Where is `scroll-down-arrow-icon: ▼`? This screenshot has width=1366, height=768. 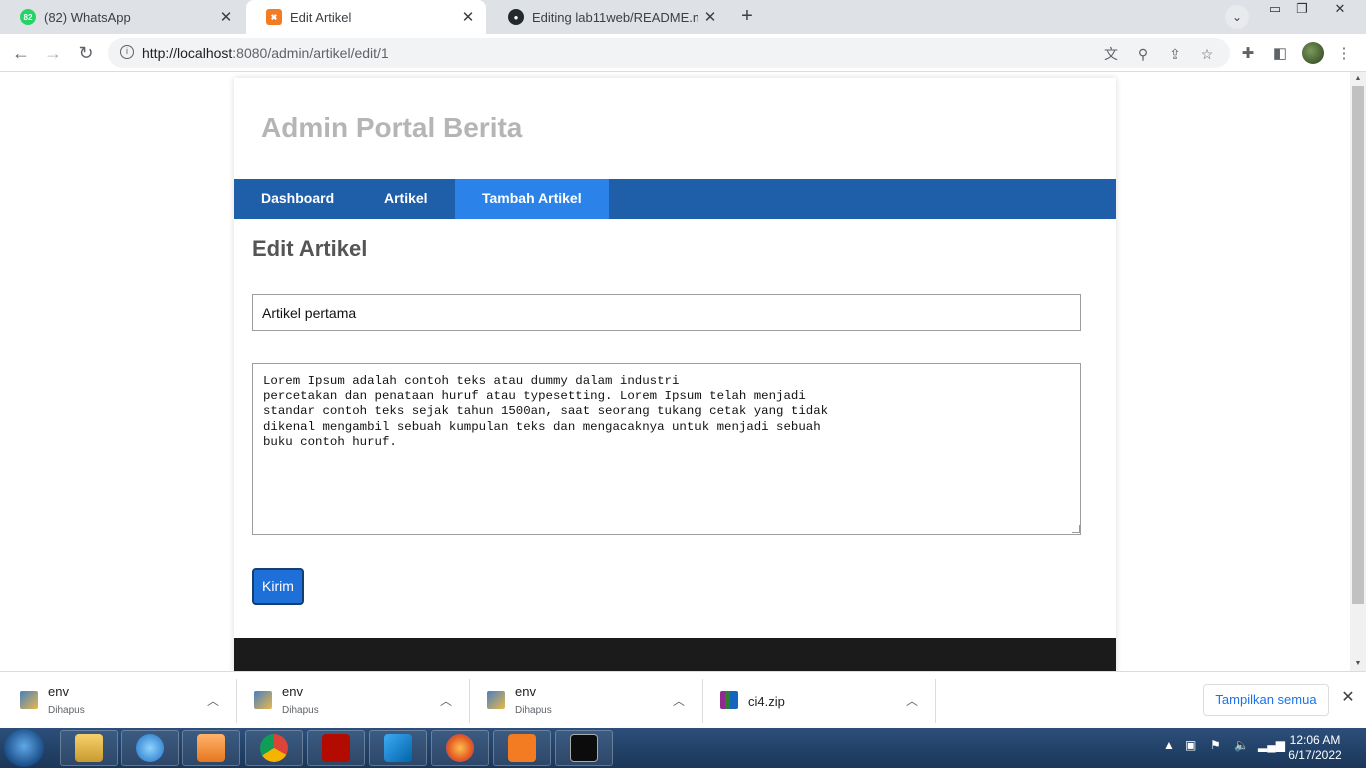 scroll-down-arrow-icon: ▼ is located at coordinates (1358, 664).